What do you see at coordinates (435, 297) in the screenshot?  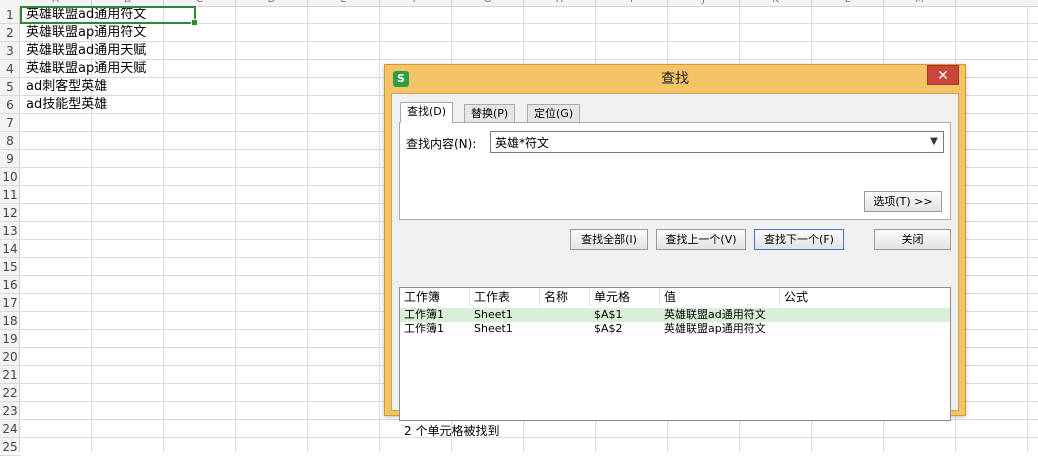 I see `results-header-workbook: 工作簿` at bounding box center [435, 297].